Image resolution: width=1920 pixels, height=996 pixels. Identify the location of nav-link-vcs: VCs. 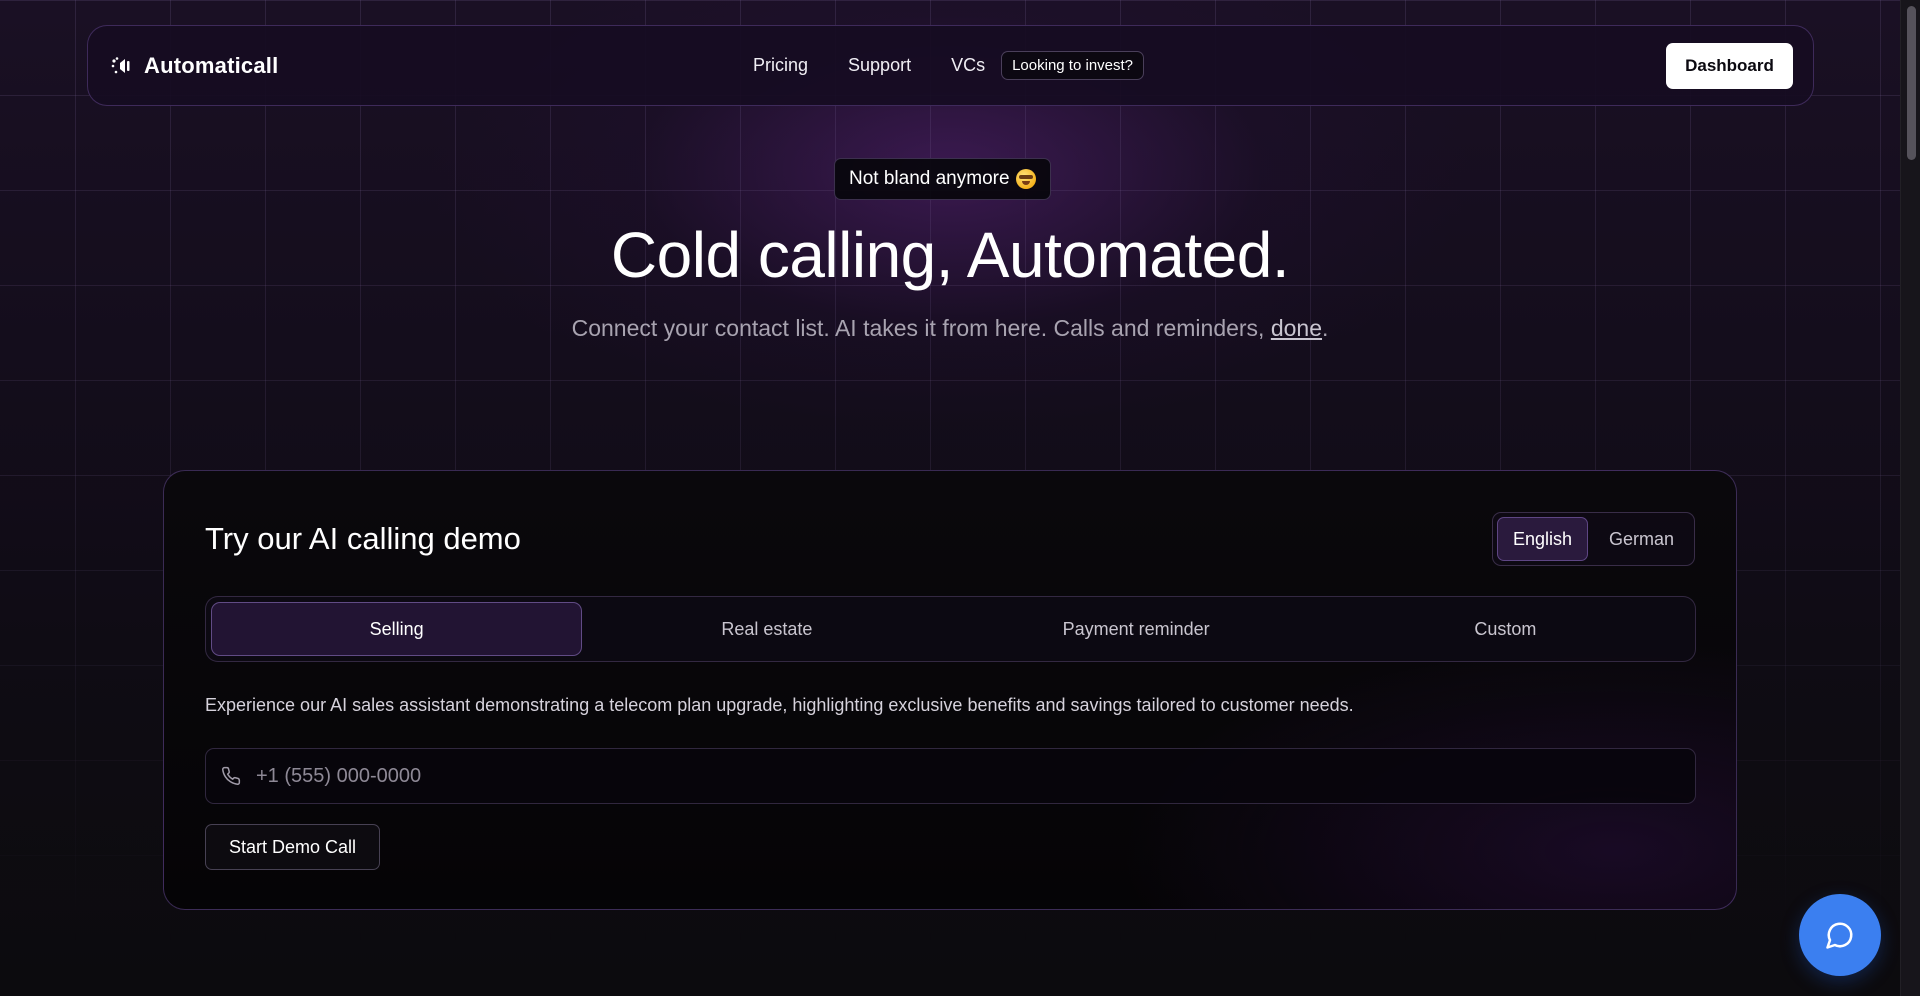
(968, 65).